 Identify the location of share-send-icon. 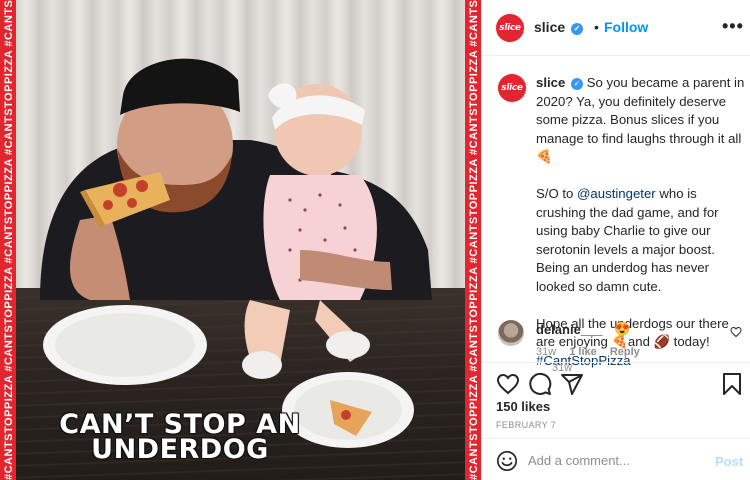
(572, 384).